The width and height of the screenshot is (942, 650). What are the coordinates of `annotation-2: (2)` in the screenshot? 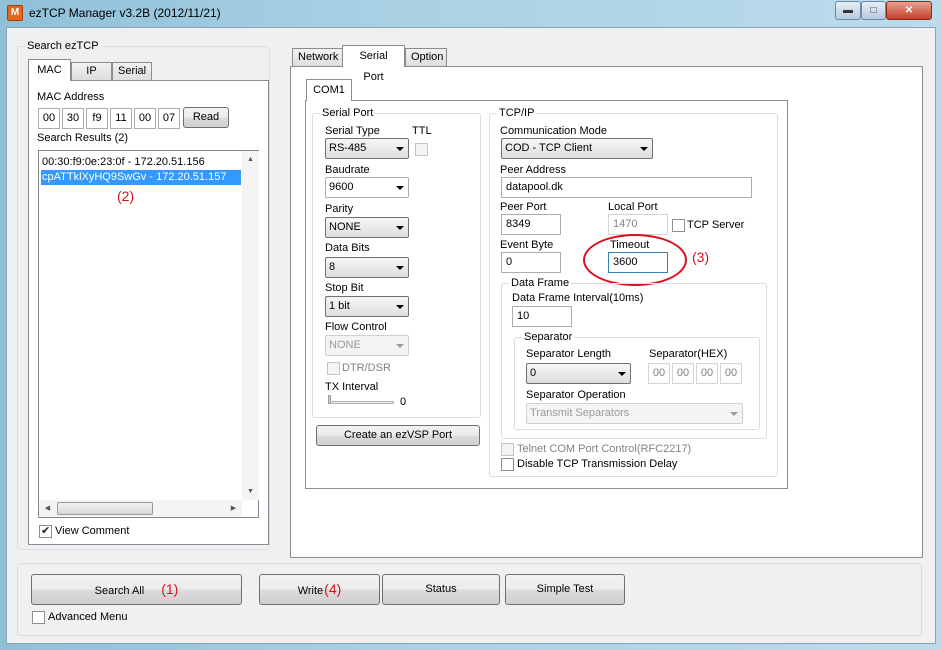 It's located at (126, 196).